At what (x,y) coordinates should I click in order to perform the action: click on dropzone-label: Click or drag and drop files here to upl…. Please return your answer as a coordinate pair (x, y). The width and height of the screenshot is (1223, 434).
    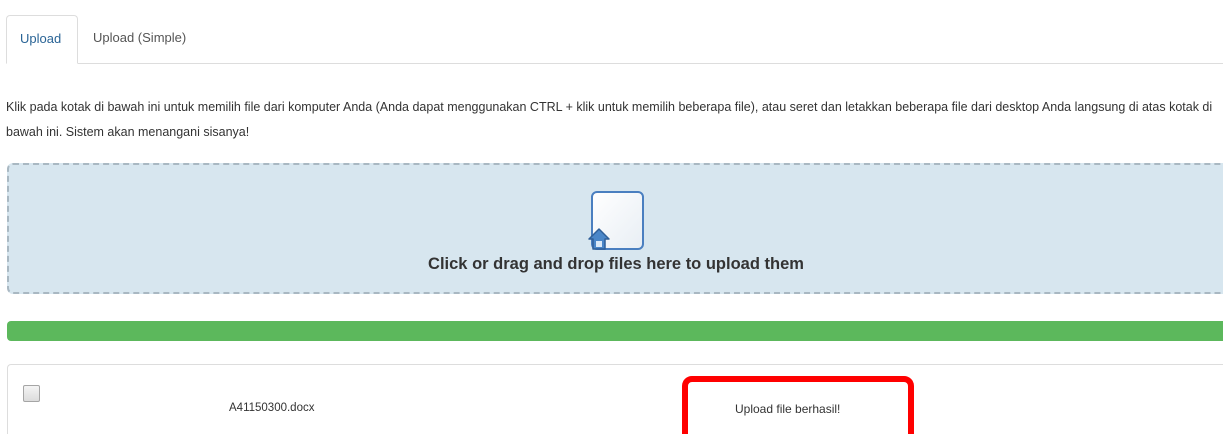
    Looking at the image, I should click on (616, 264).